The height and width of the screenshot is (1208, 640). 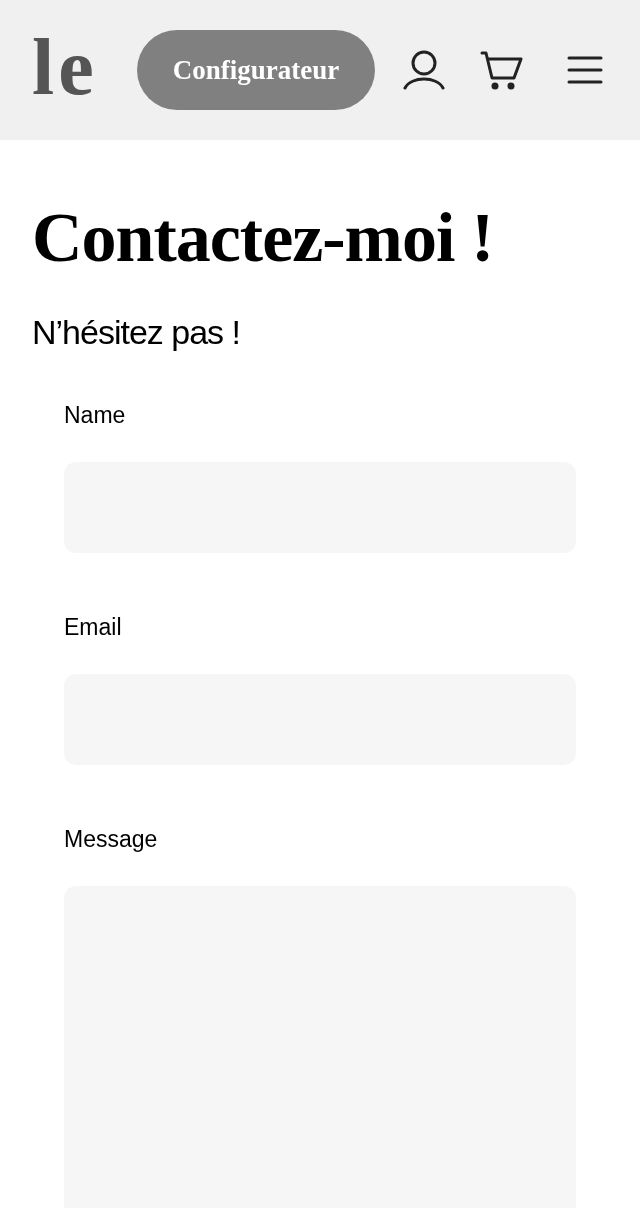 What do you see at coordinates (95, 415) in the screenshot?
I see `field-label: Name` at bounding box center [95, 415].